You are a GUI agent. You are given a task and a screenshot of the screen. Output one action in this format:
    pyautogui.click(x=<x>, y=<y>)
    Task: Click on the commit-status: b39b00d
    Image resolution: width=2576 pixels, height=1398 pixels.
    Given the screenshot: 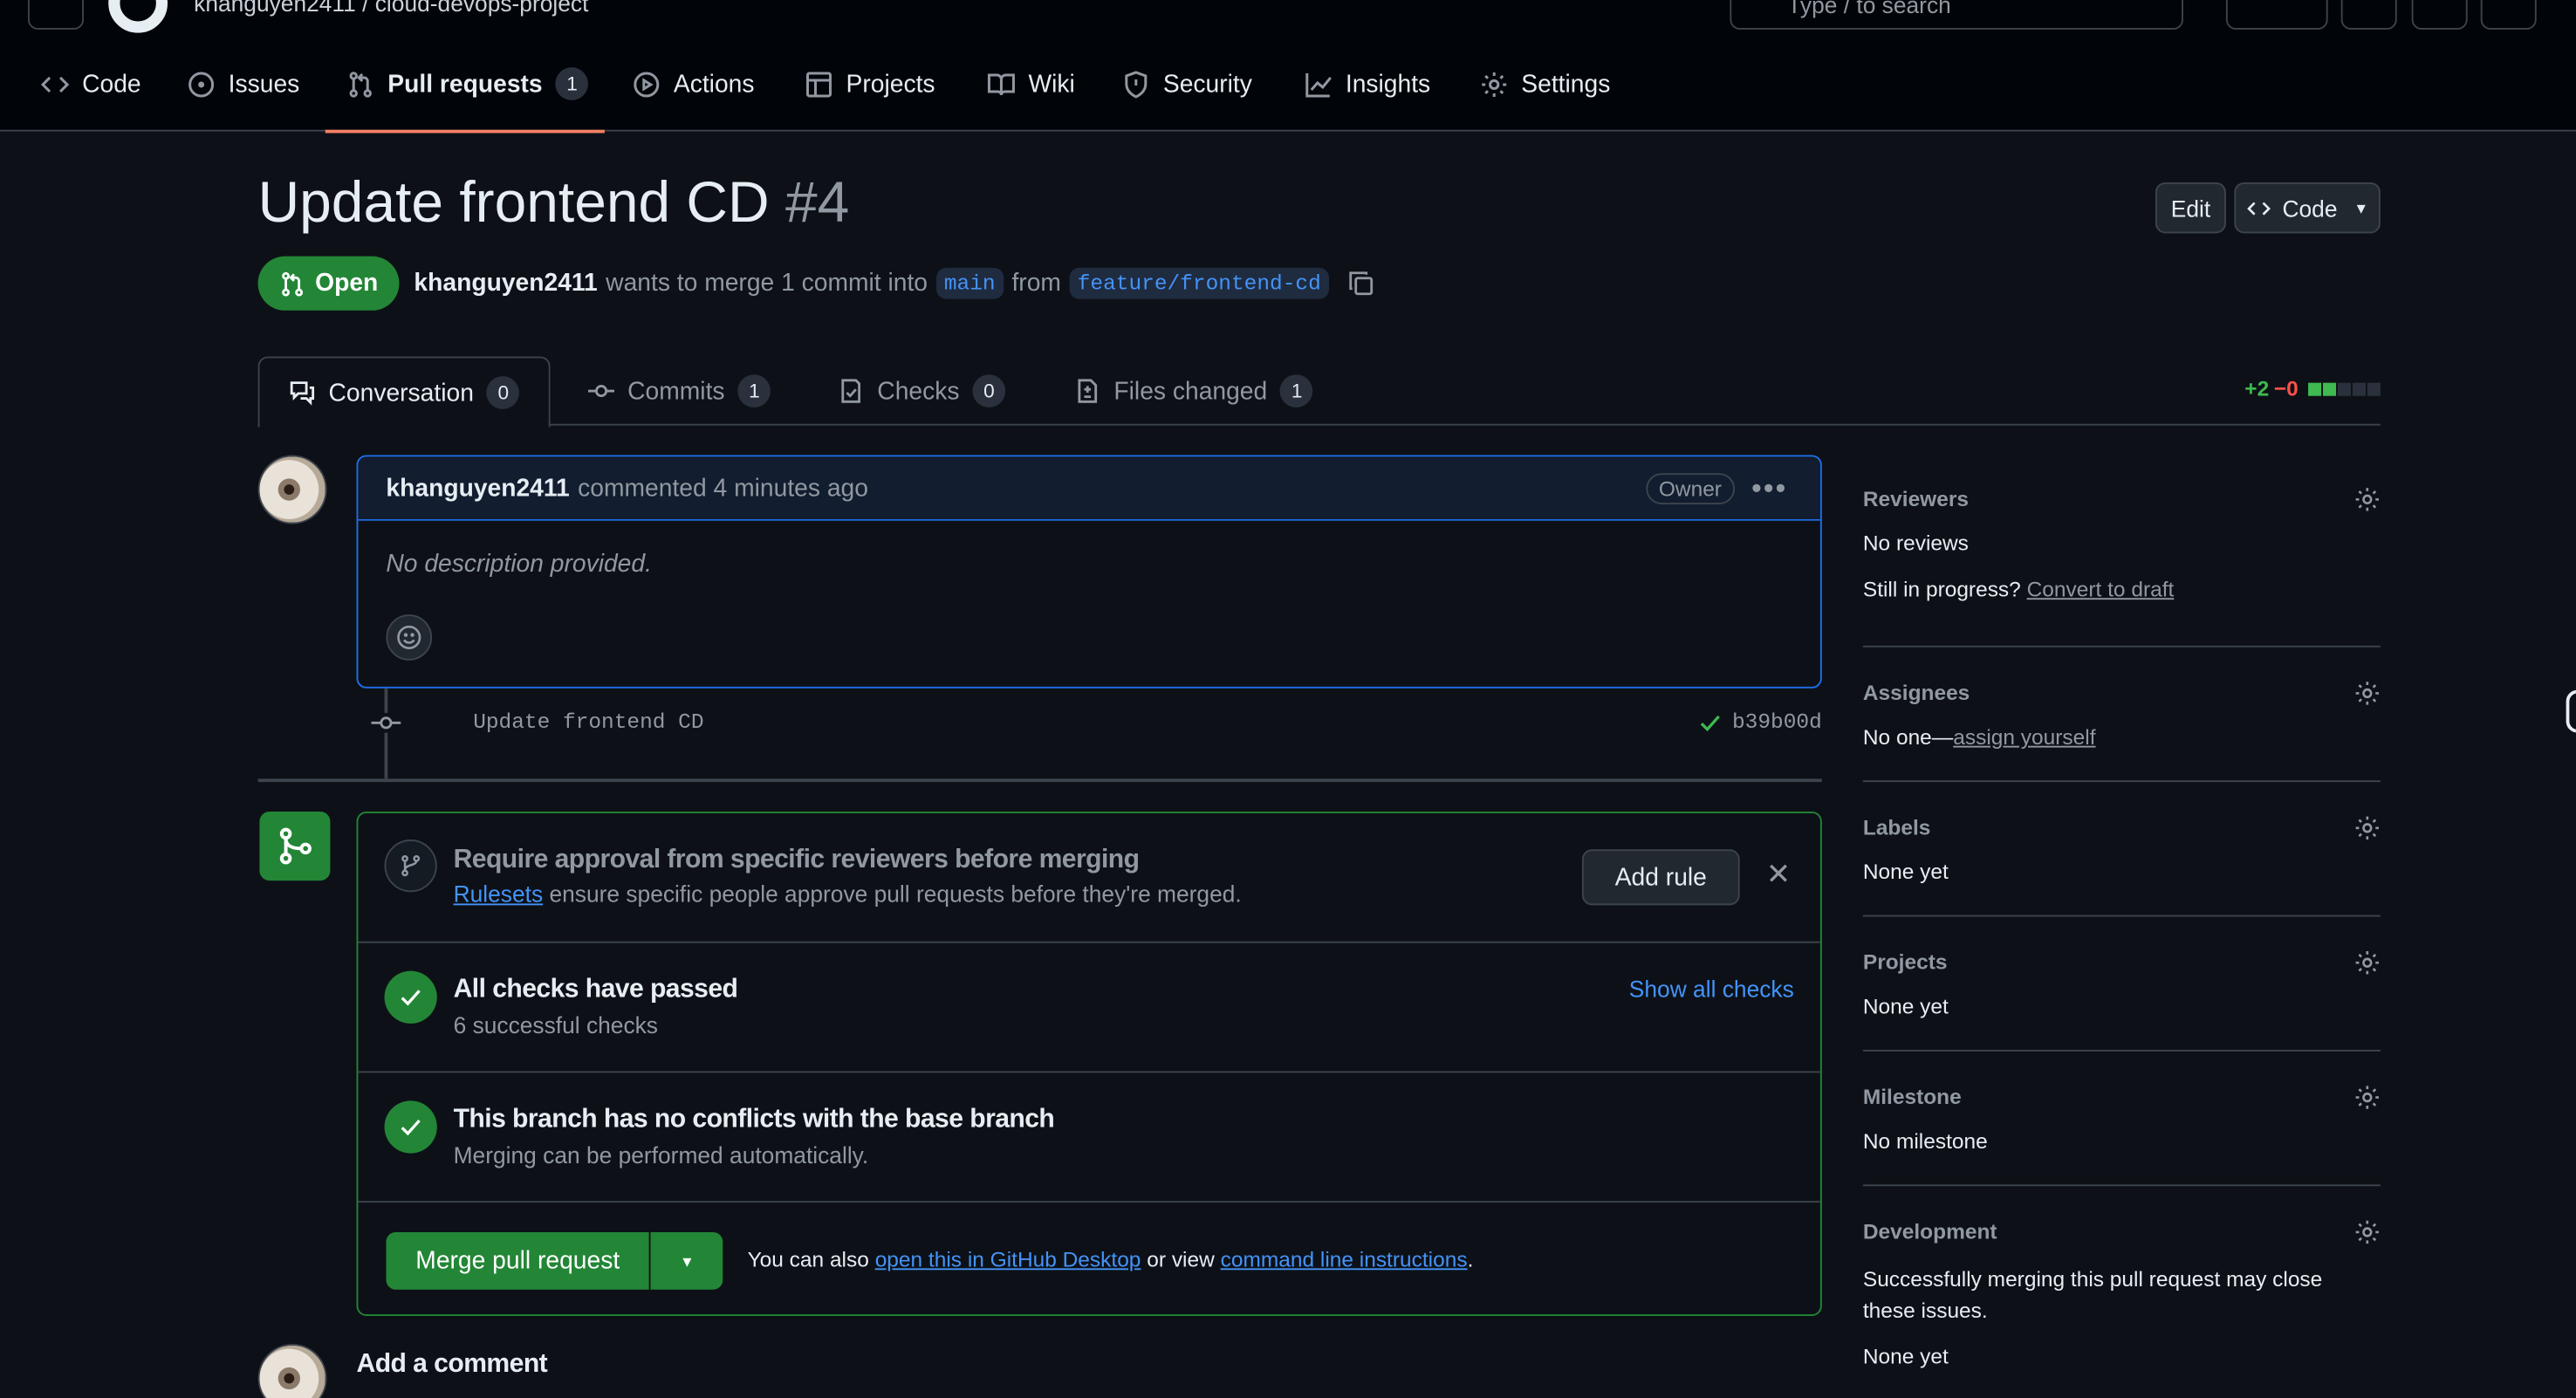 What is the action you would take?
    pyautogui.click(x=1760, y=722)
    